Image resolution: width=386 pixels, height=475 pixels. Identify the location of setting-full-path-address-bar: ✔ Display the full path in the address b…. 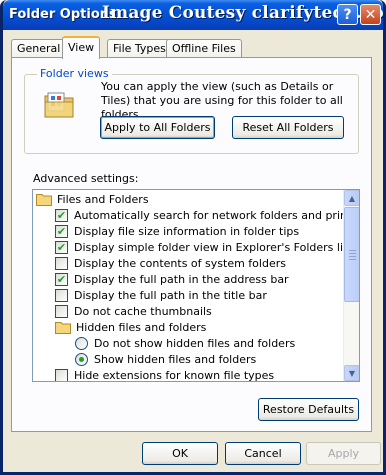
(207, 279).